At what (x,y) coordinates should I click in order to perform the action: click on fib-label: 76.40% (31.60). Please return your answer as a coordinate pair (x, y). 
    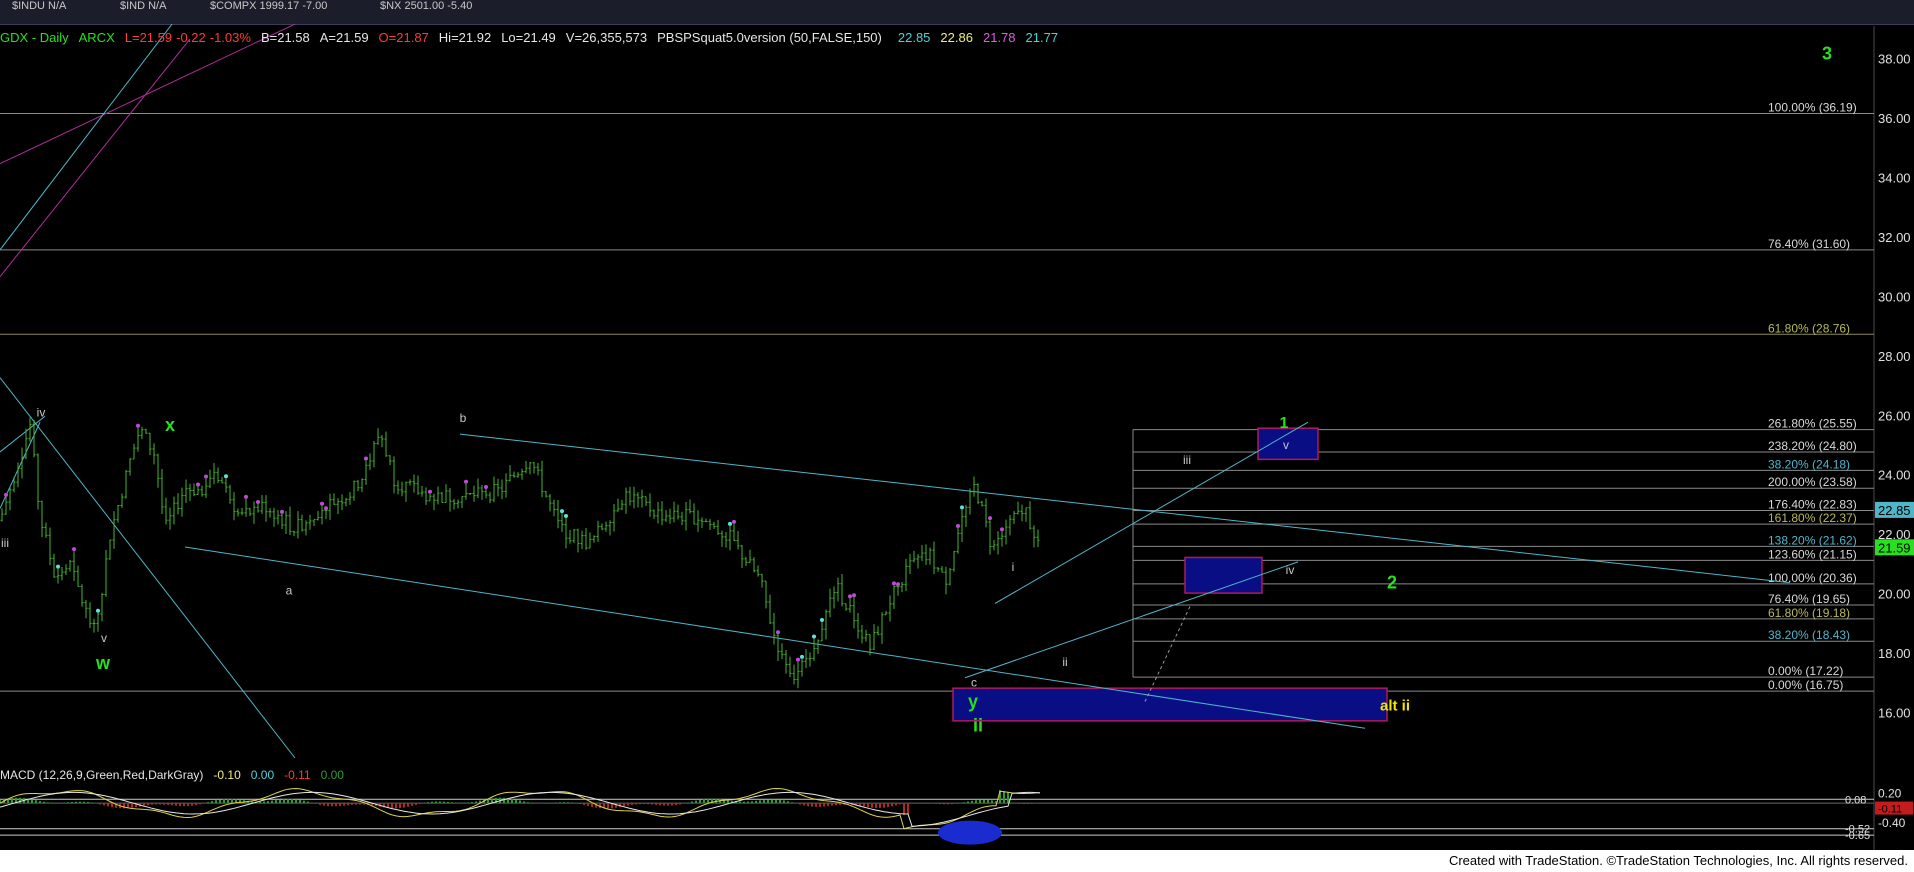
    Looking at the image, I should click on (1809, 244).